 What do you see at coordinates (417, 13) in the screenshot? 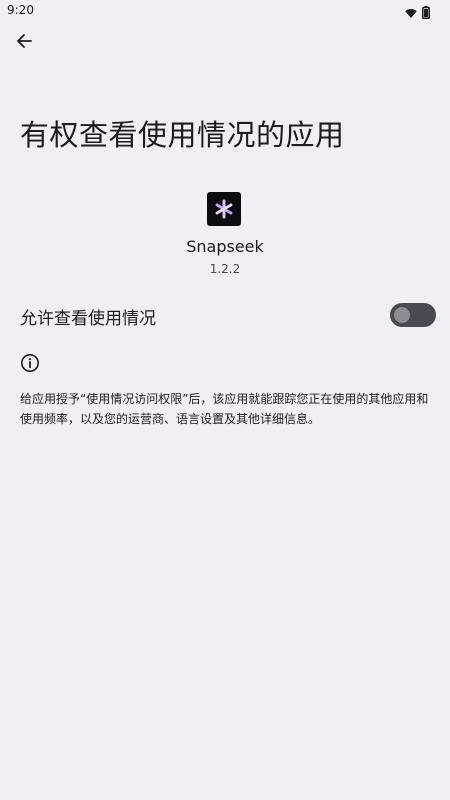
I see `status-icons` at bounding box center [417, 13].